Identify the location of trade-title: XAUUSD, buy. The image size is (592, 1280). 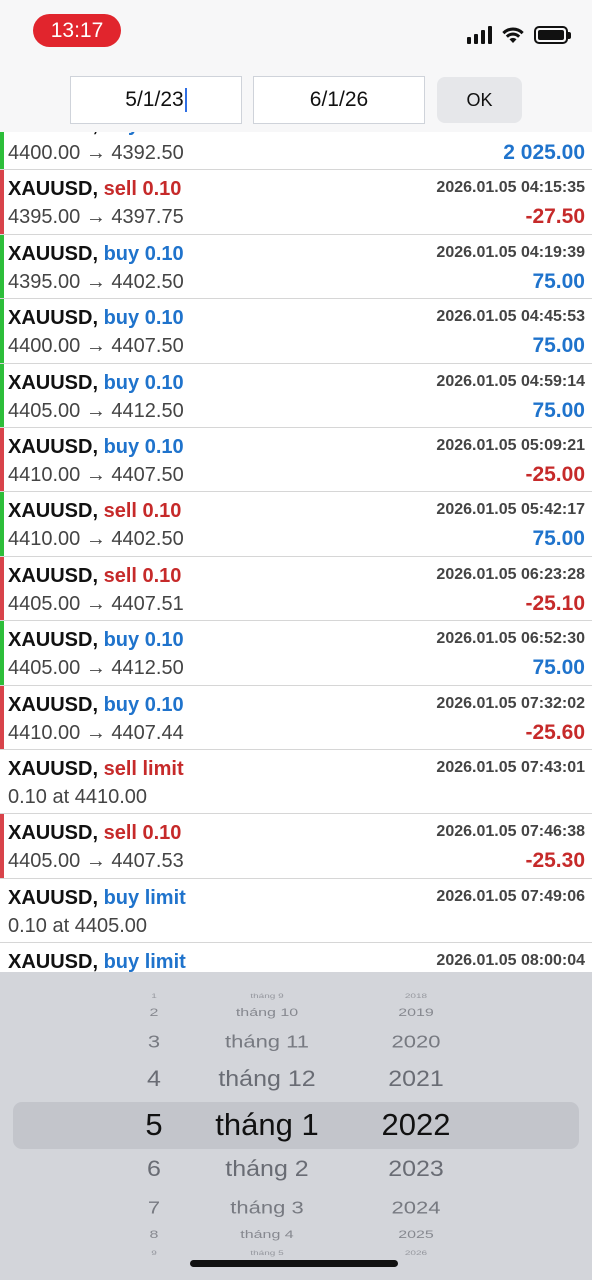
(73, 134).